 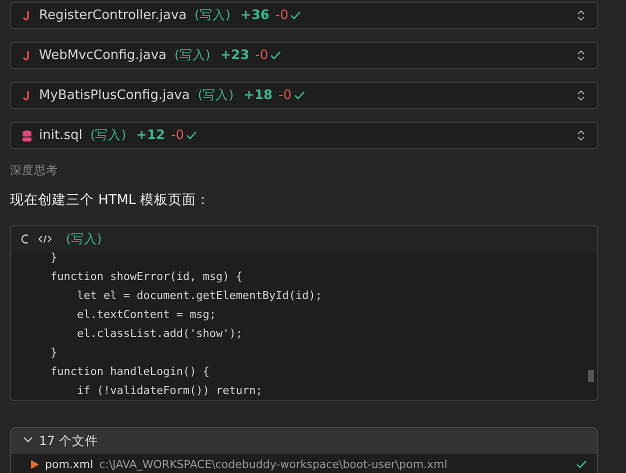 What do you see at coordinates (258, 95) in the screenshot?
I see `lines-added: +18` at bounding box center [258, 95].